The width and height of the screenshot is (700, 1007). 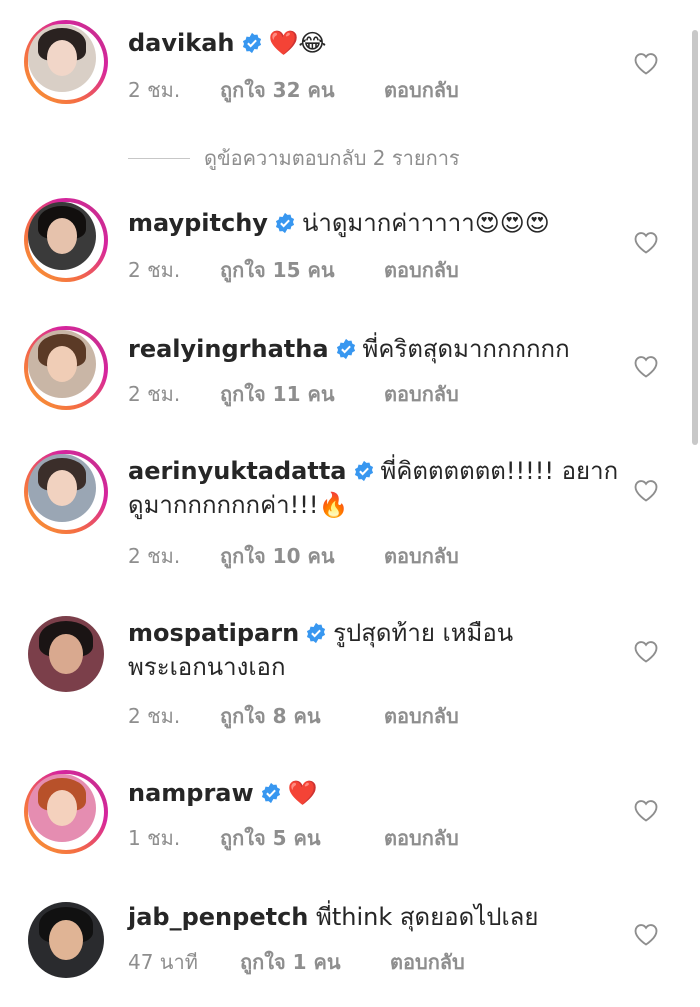 I want to click on comment-emoji: ❤️, so click(x=302, y=793).